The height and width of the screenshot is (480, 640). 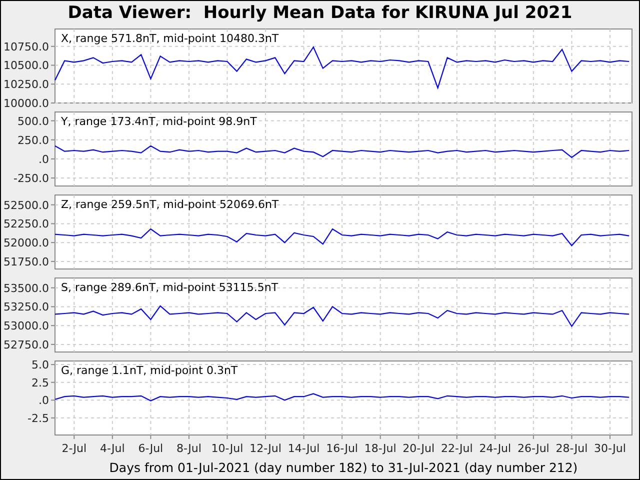 I want to click on tick-label: 6-Jul, so click(x=151, y=448).